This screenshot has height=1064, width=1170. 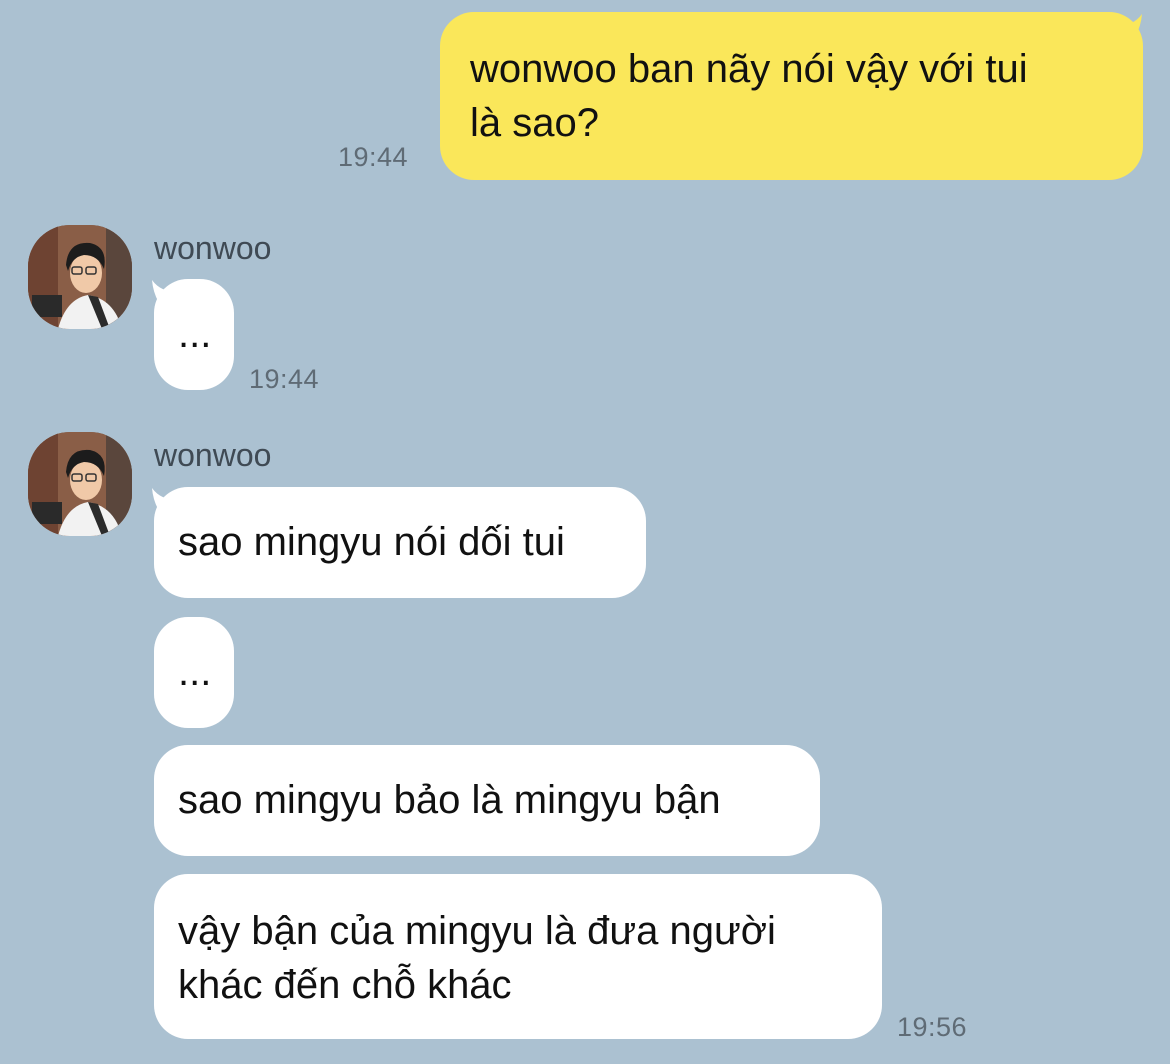 What do you see at coordinates (791, 96) in the screenshot?
I see `outgoing-message-bubble: wonwoo ban nãy nói vậy với tui là sao?` at bounding box center [791, 96].